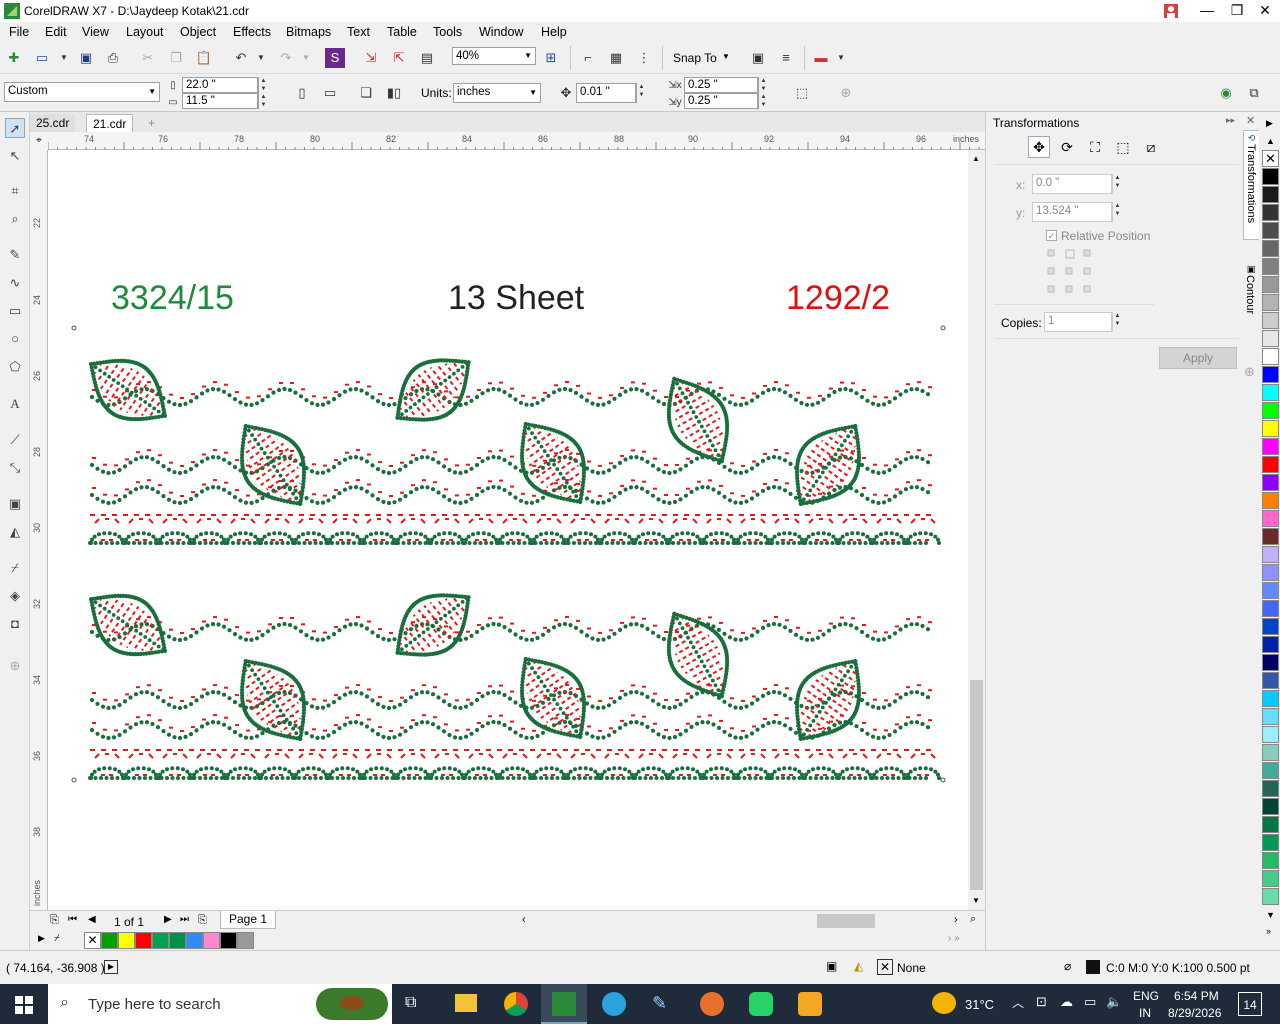 The width and height of the screenshot is (1280, 1024). I want to click on horizontal-scroll-thumb, so click(846, 921).